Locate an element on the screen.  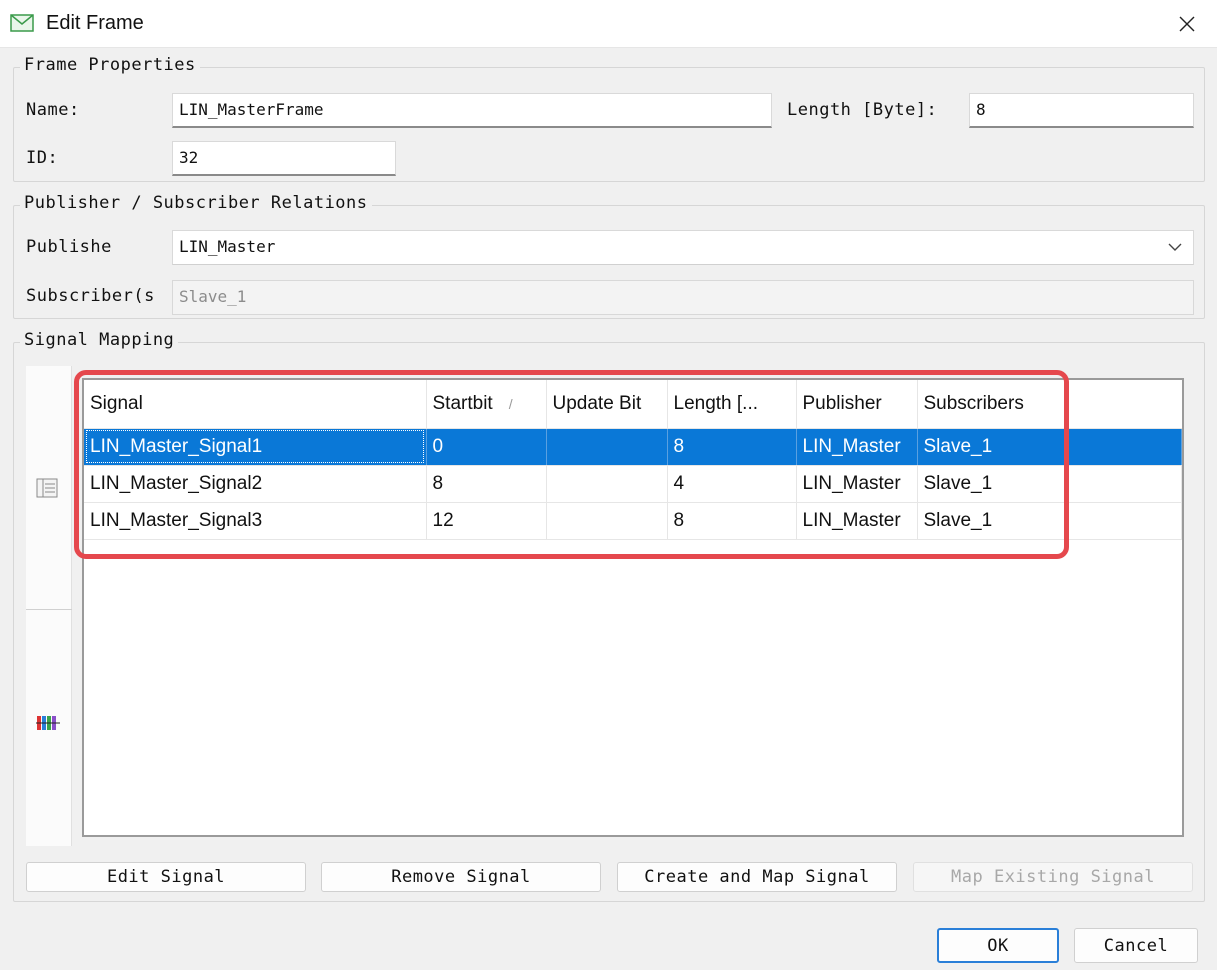
cell-signal: LIN_Master_Signal2 is located at coordinates (255, 484).